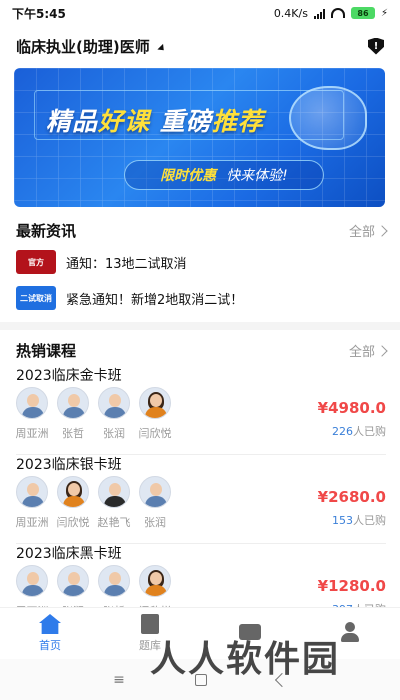  Describe the element at coordinates (200, 46) in the screenshot. I see `app-header: 临床执业(助理)医师 !` at that location.